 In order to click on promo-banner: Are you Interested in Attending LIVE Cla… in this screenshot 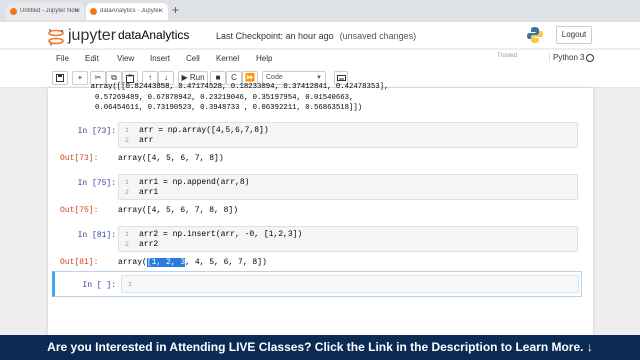, I will do `click(320, 347)`.